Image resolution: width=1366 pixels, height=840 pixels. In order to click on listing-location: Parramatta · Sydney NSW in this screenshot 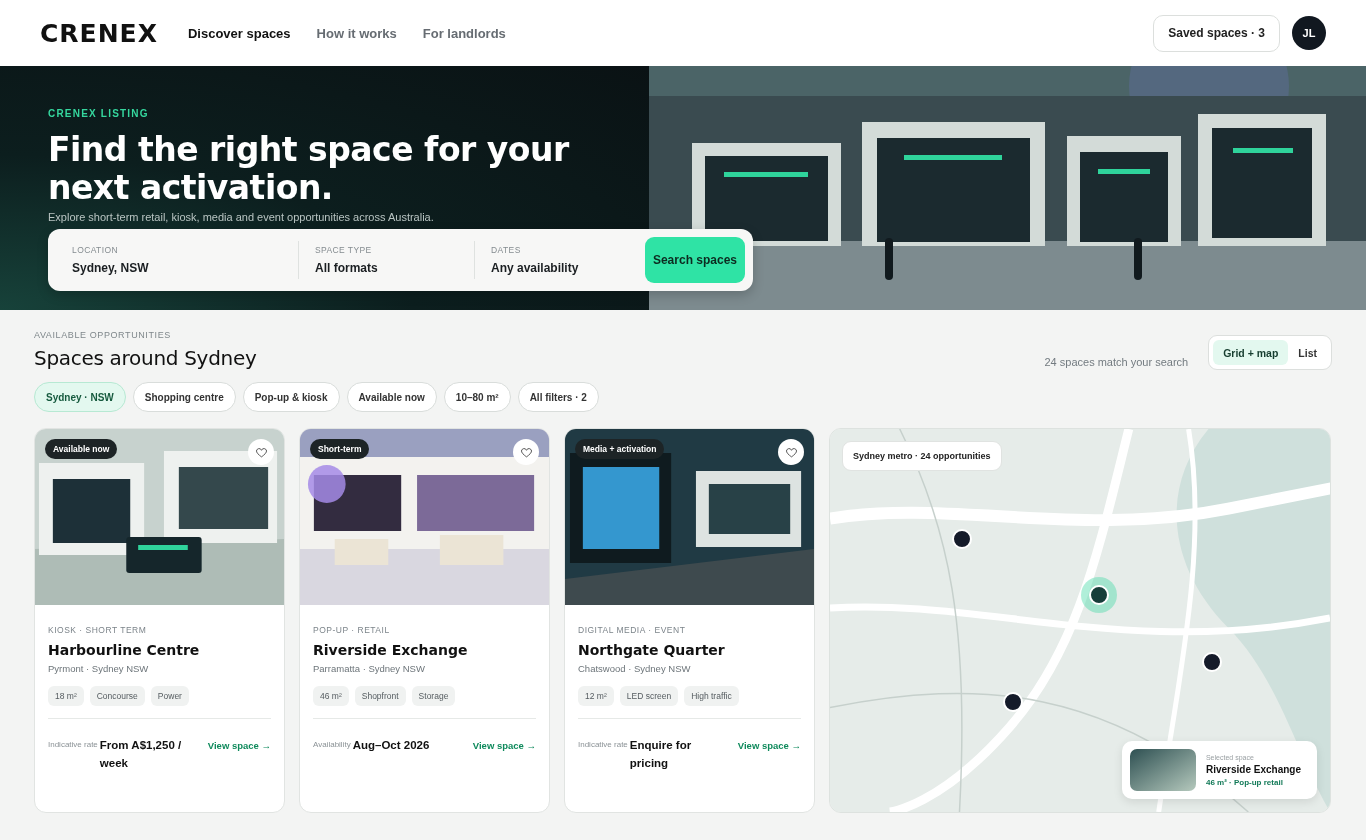, I will do `click(369, 668)`.